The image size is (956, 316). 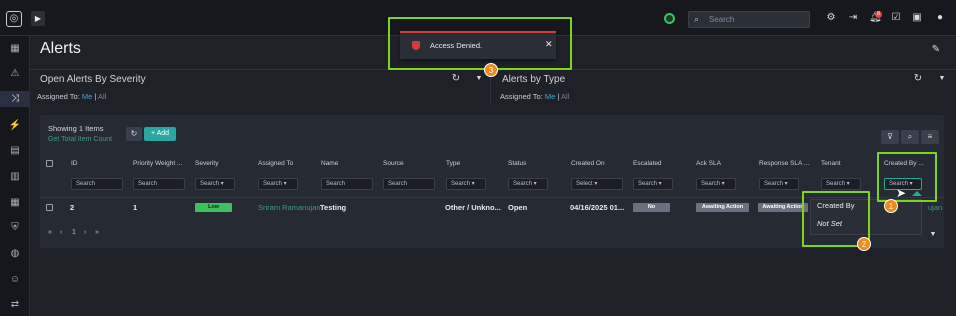 I want to click on filter-tenant-select: Search ▾, so click(x=841, y=184).